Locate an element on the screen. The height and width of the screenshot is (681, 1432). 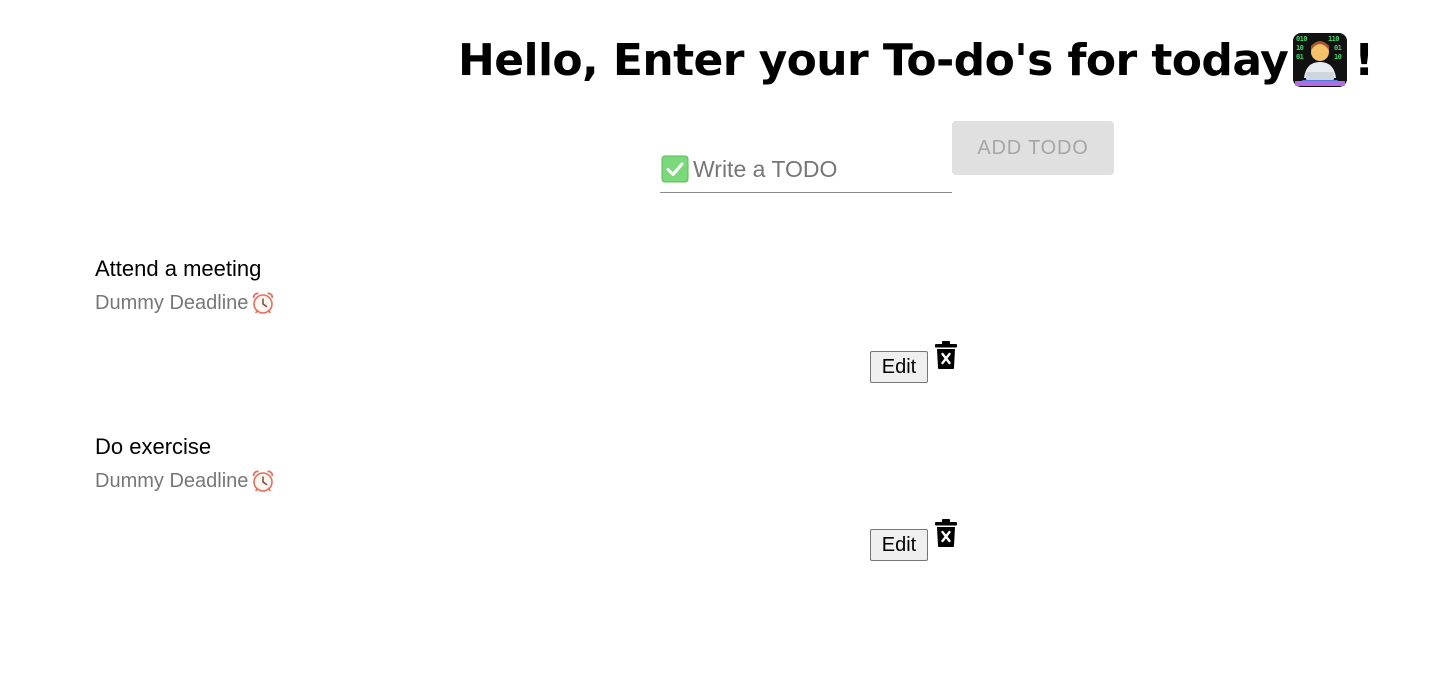
check-mark-icon is located at coordinates (675, 169).